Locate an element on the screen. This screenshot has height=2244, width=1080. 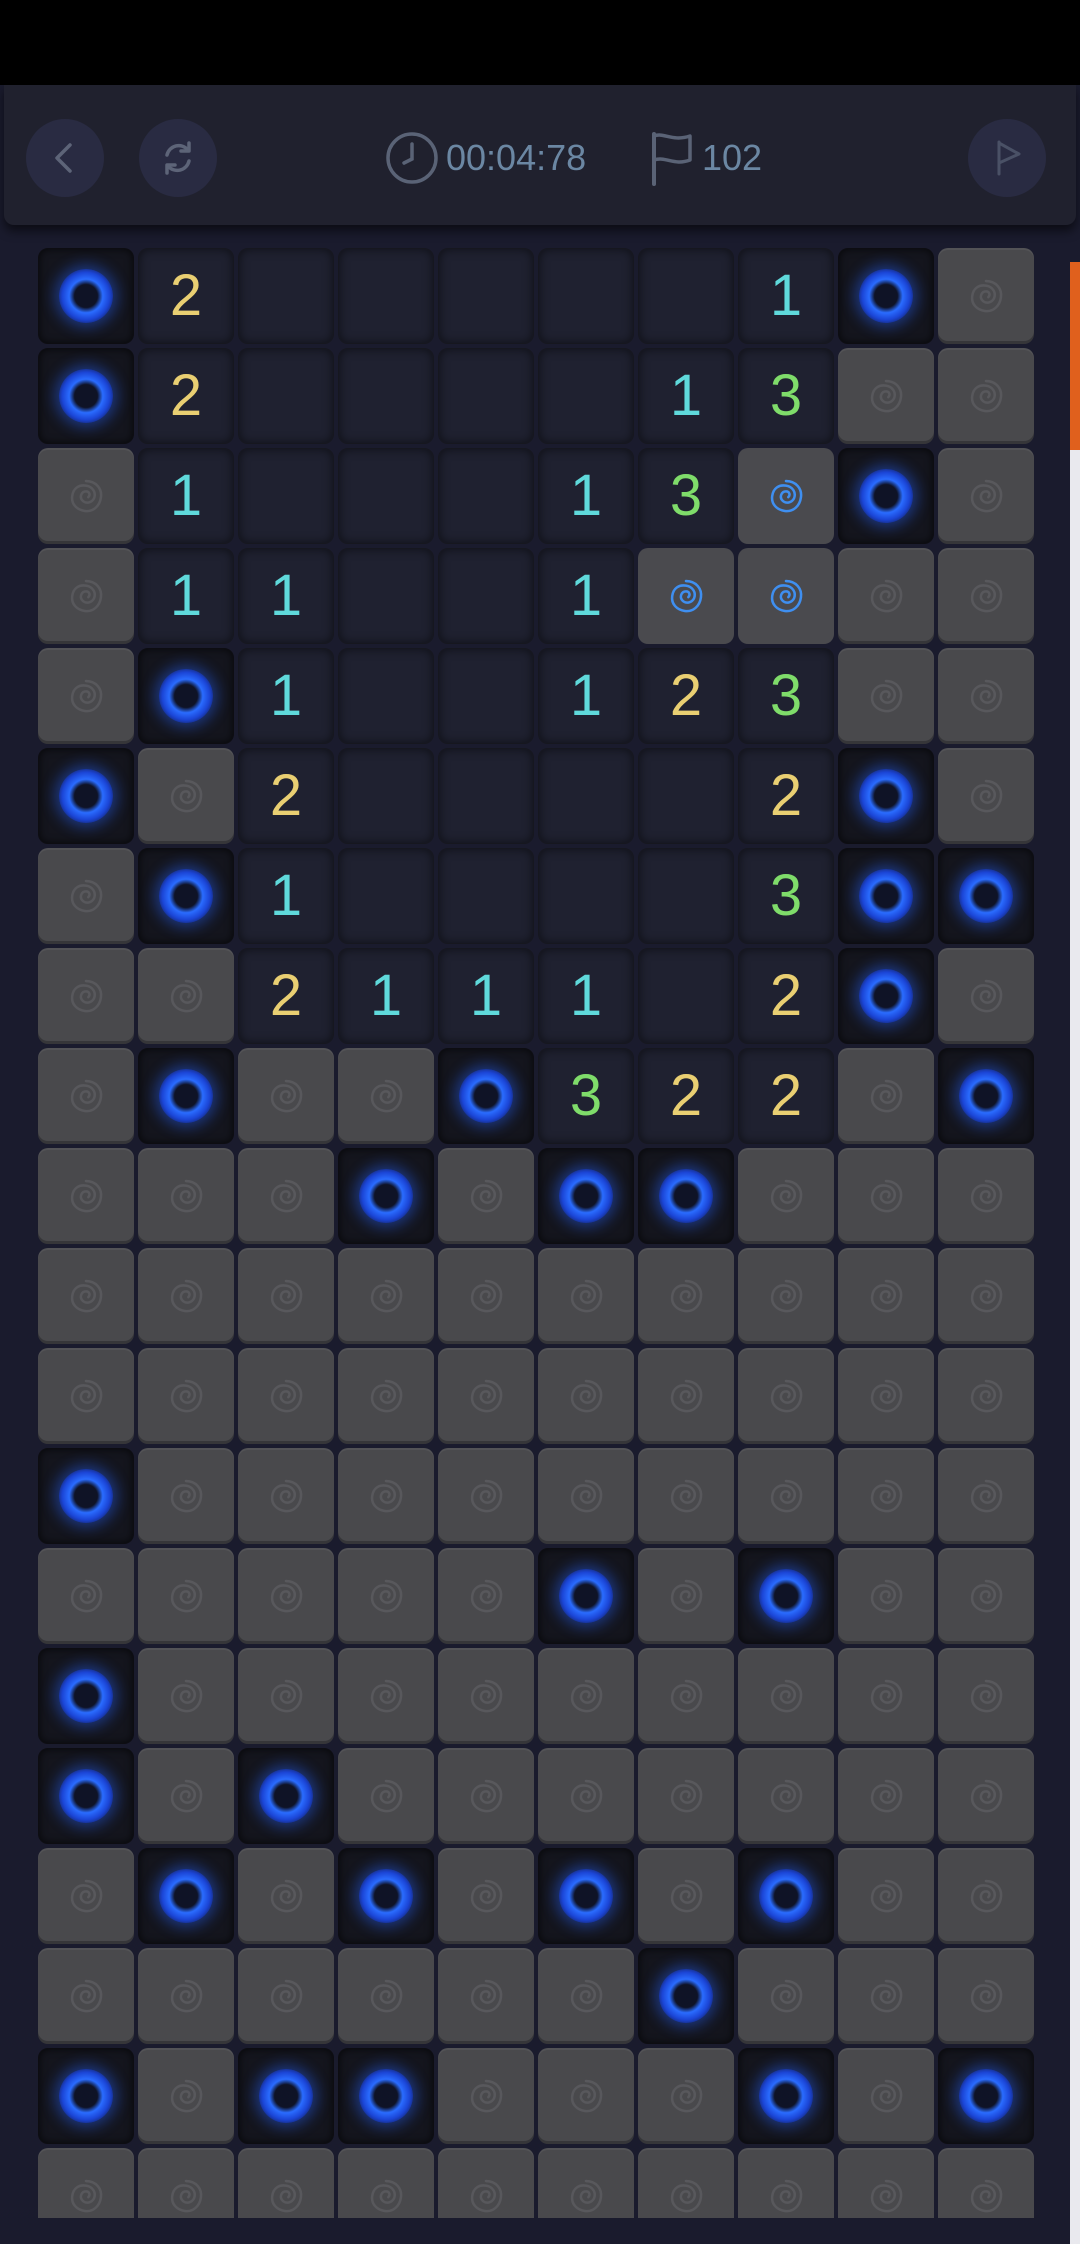
restart-button is located at coordinates (178, 158).